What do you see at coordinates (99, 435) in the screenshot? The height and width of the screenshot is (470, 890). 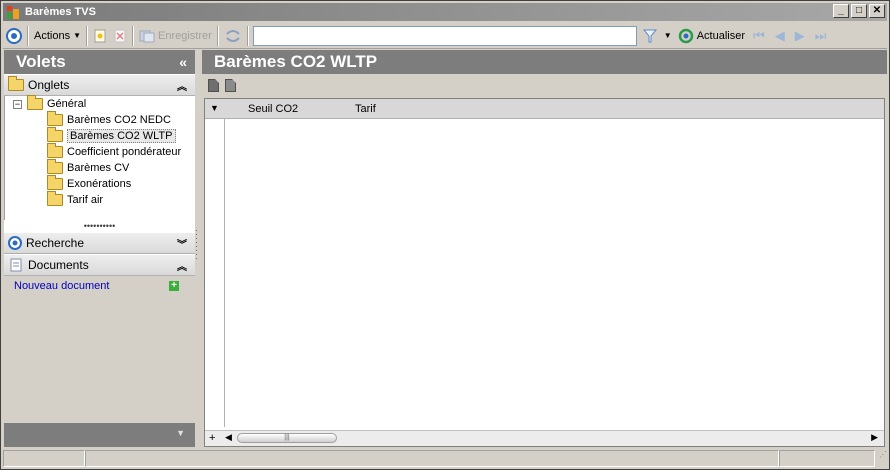 I see `panel-footer: ▼` at bounding box center [99, 435].